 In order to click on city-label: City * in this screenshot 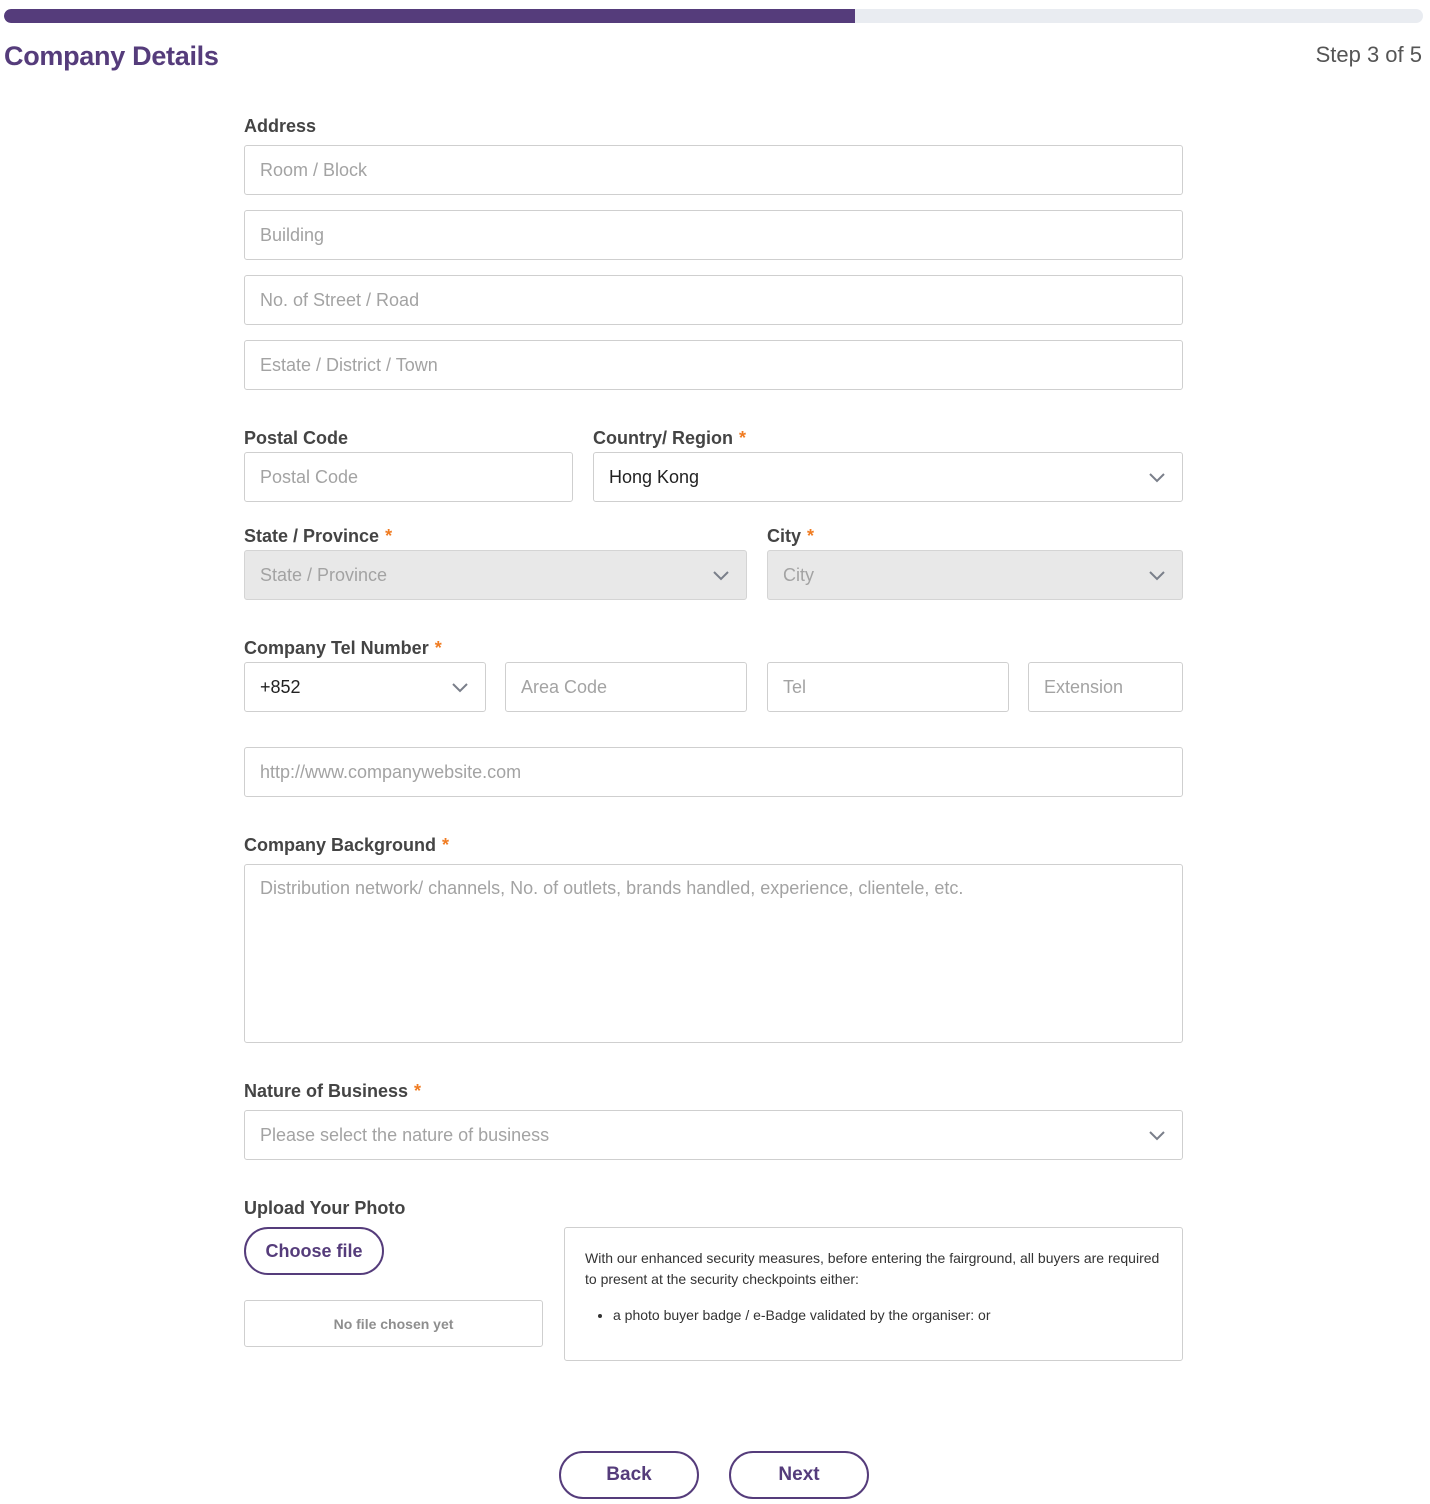, I will do `click(790, 536)`.